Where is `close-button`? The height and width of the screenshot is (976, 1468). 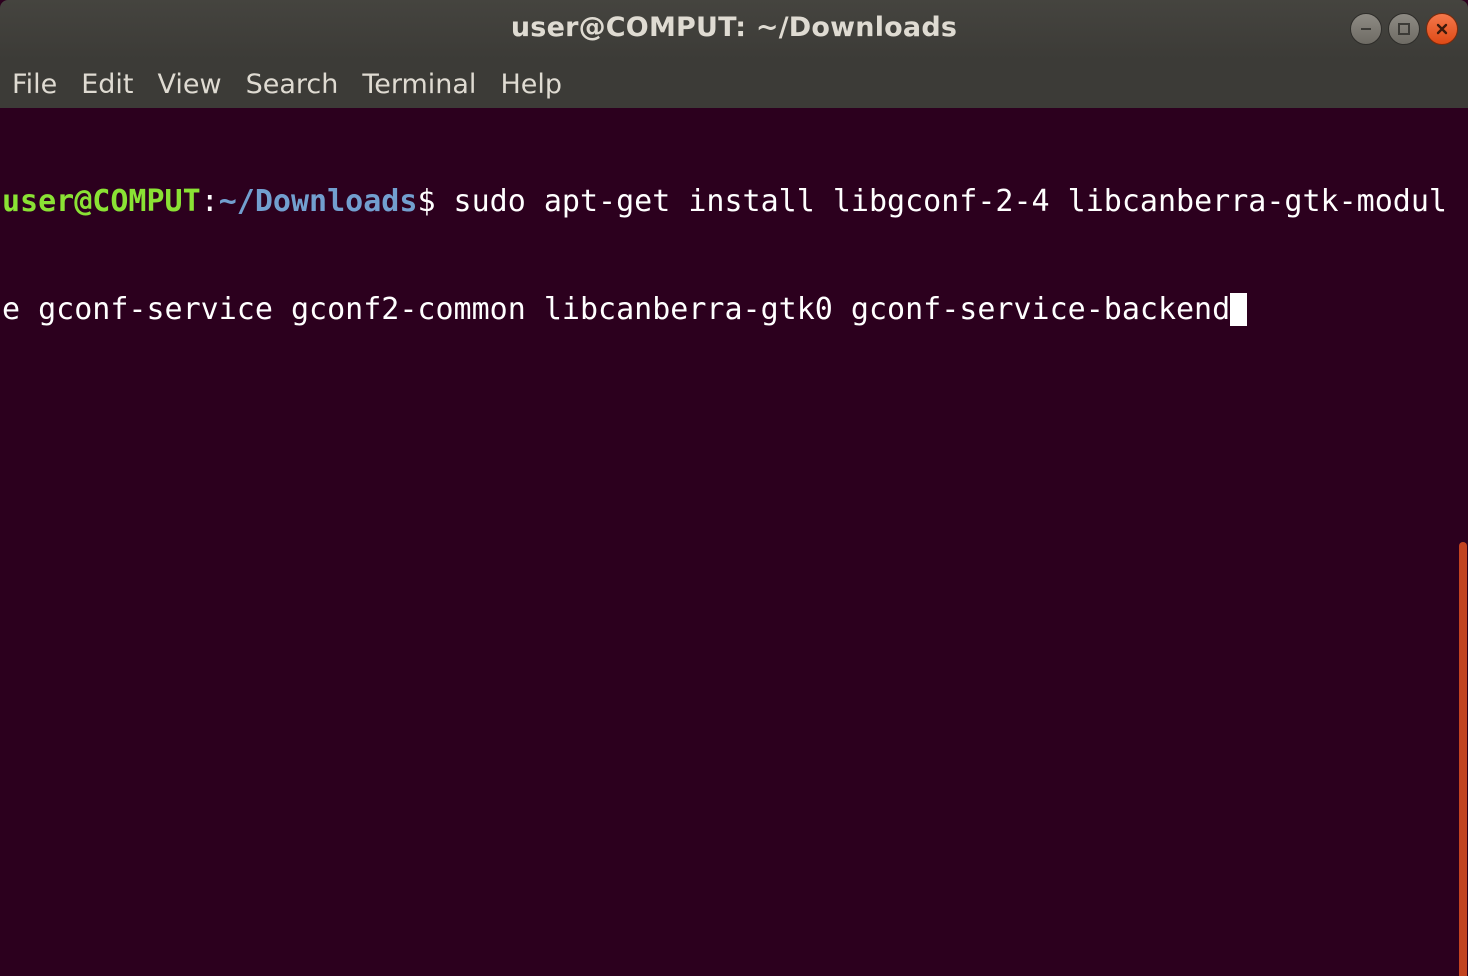
close-button is located at coordinates (1442, 29).